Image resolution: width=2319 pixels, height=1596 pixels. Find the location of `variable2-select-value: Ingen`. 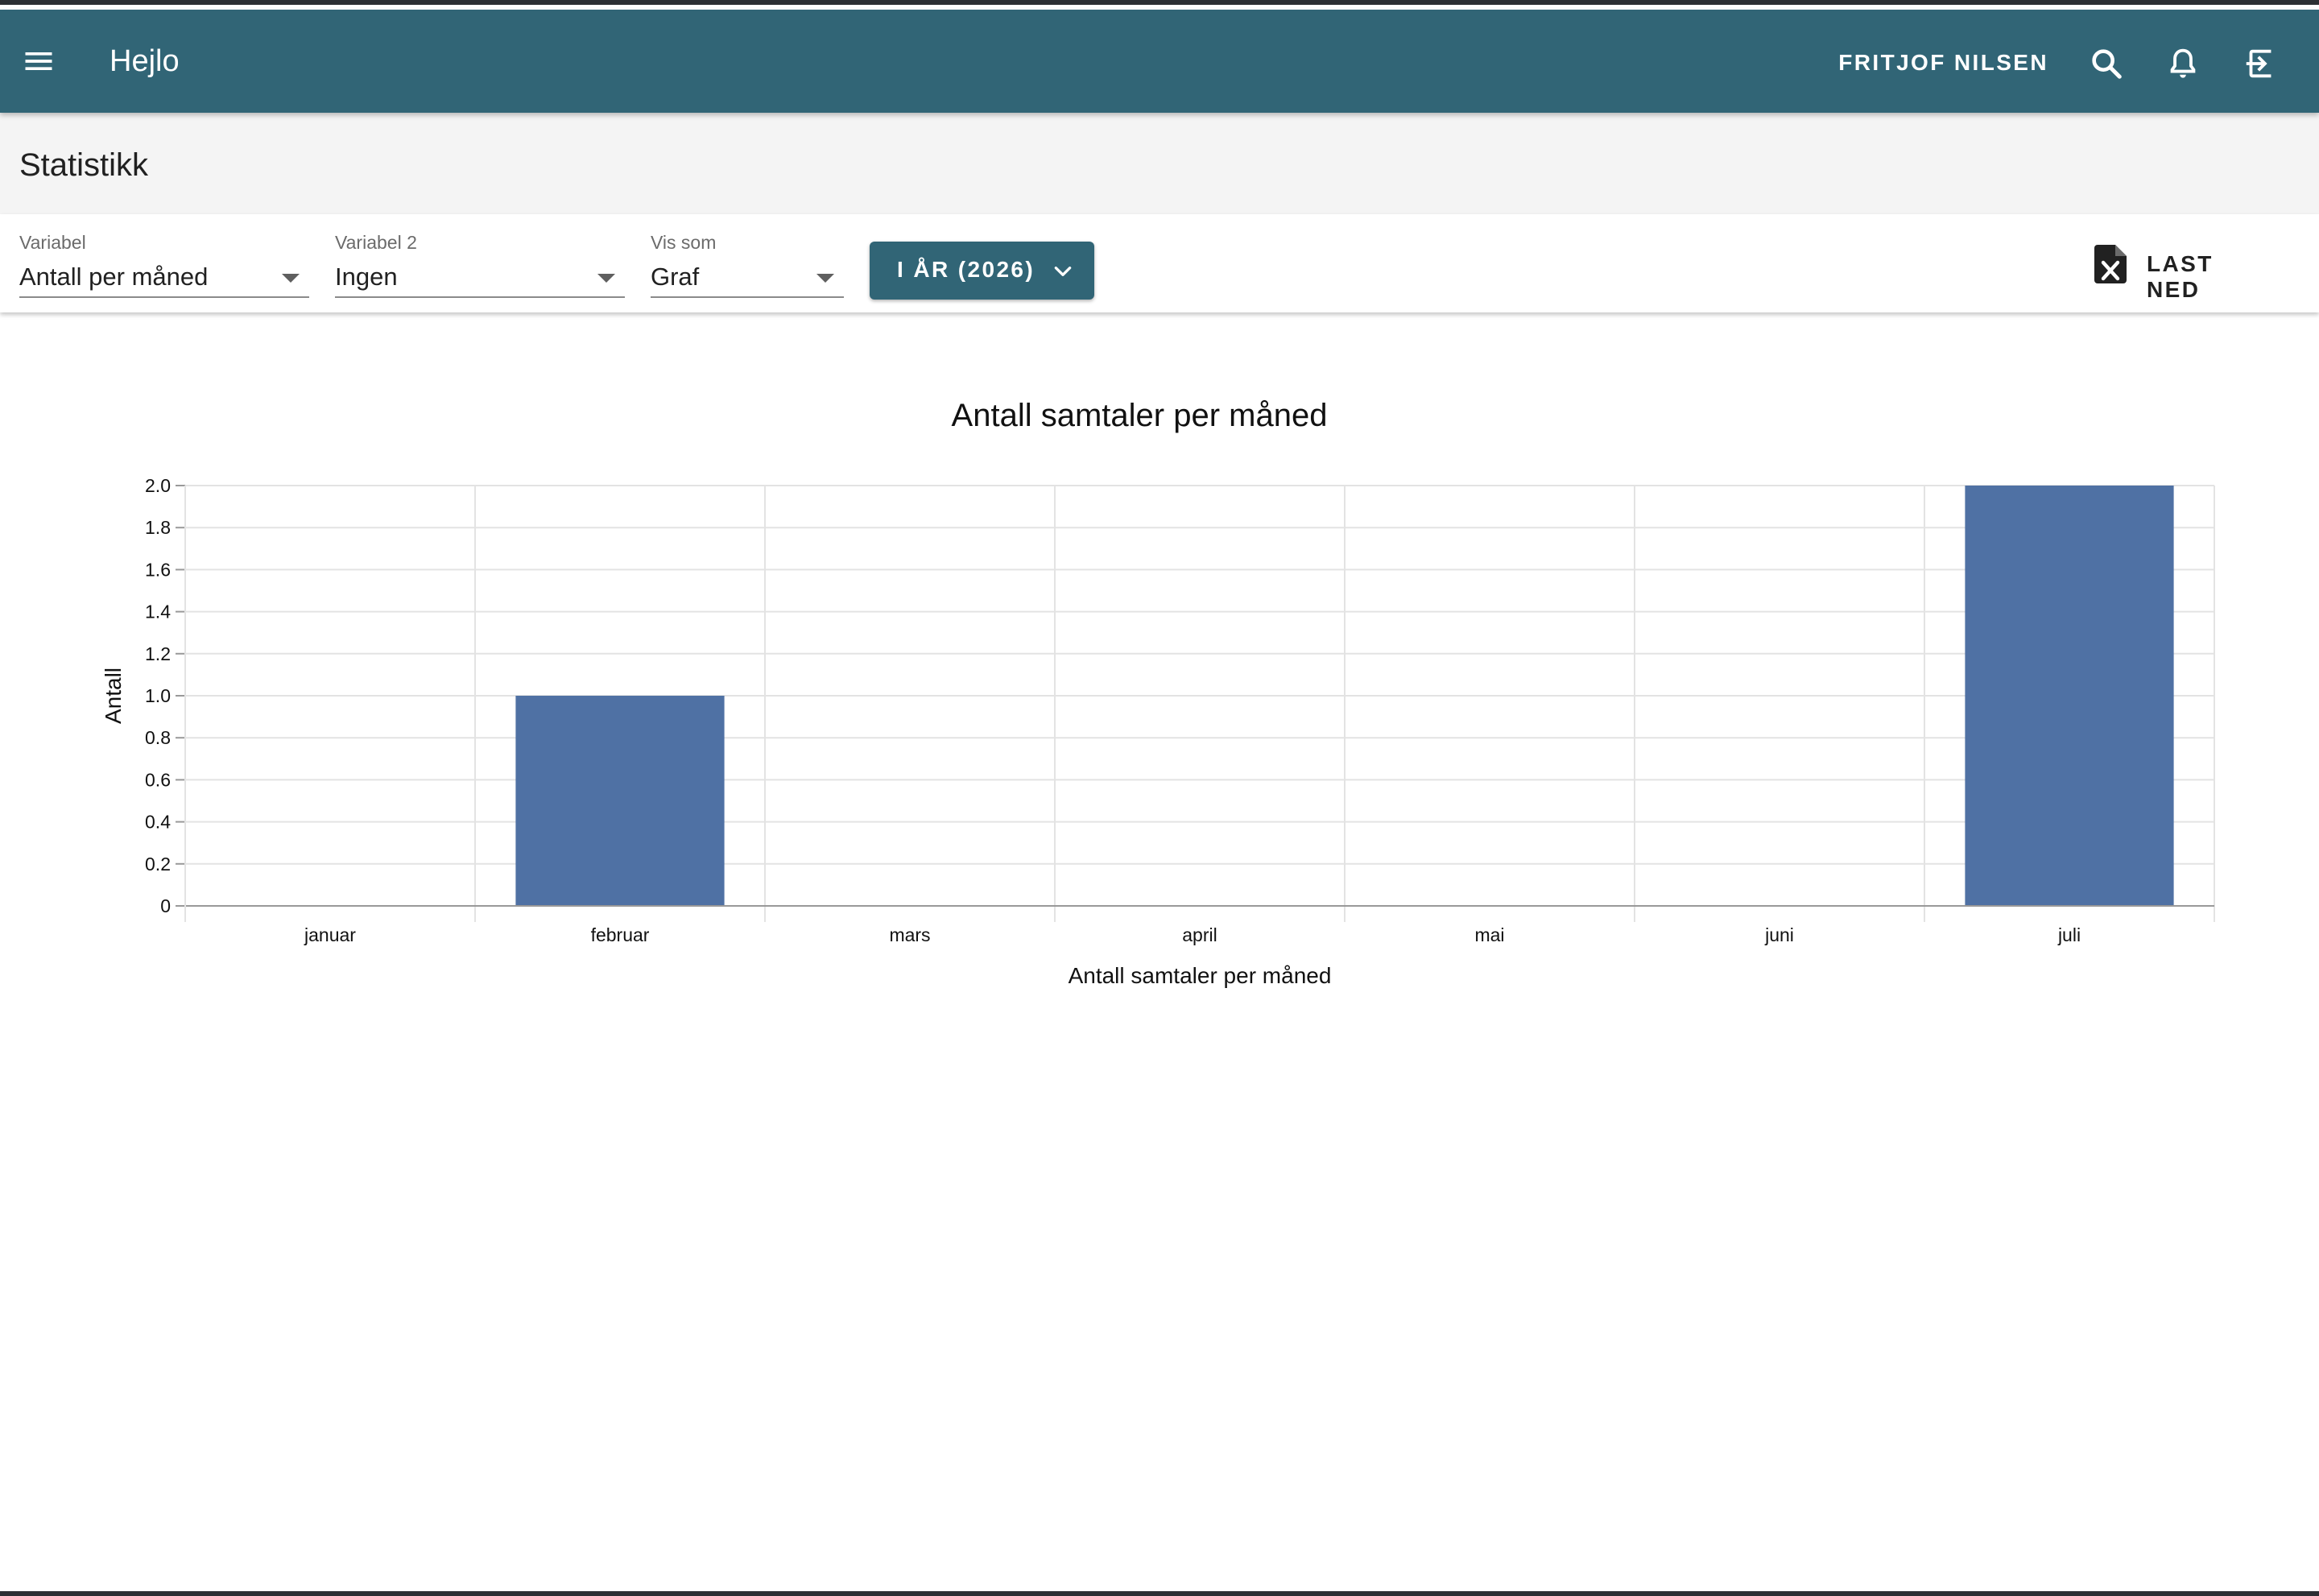

variable2-select-value: Ingen is located at coordinates (366, 277).